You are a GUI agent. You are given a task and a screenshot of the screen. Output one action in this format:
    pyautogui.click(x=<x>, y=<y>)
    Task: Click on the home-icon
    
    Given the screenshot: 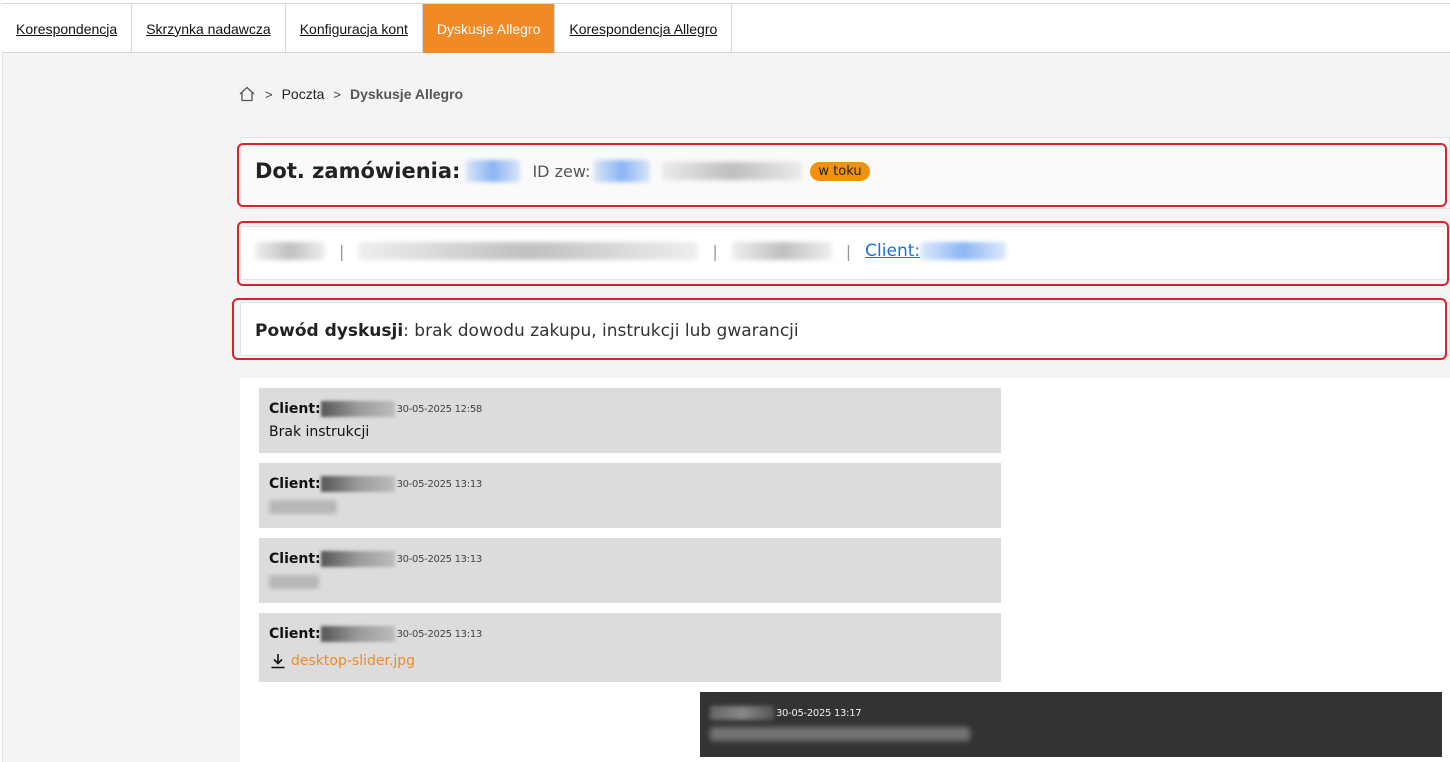 What is the action you would take?
    pyautogui.click(x=247, y=94)
    